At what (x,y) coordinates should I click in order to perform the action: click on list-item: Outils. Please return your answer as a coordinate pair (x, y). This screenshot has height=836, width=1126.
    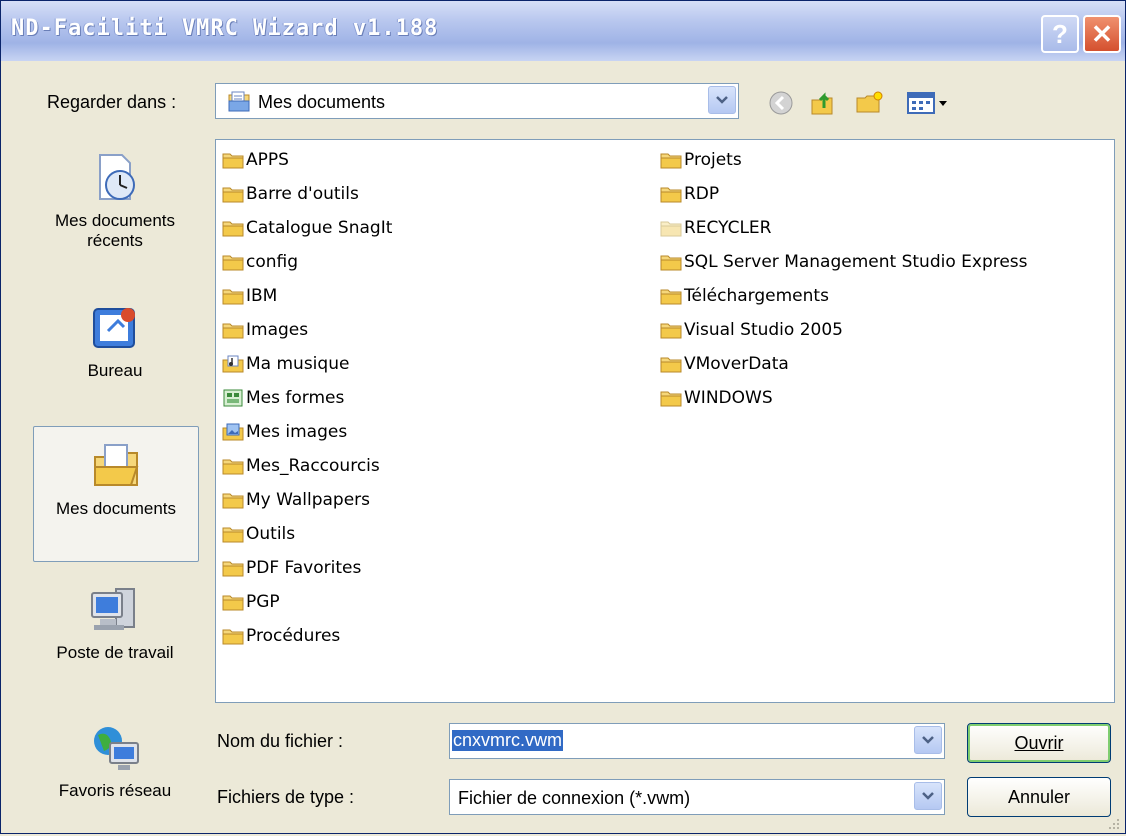
    Looking at the image, I should click on (258, 534).